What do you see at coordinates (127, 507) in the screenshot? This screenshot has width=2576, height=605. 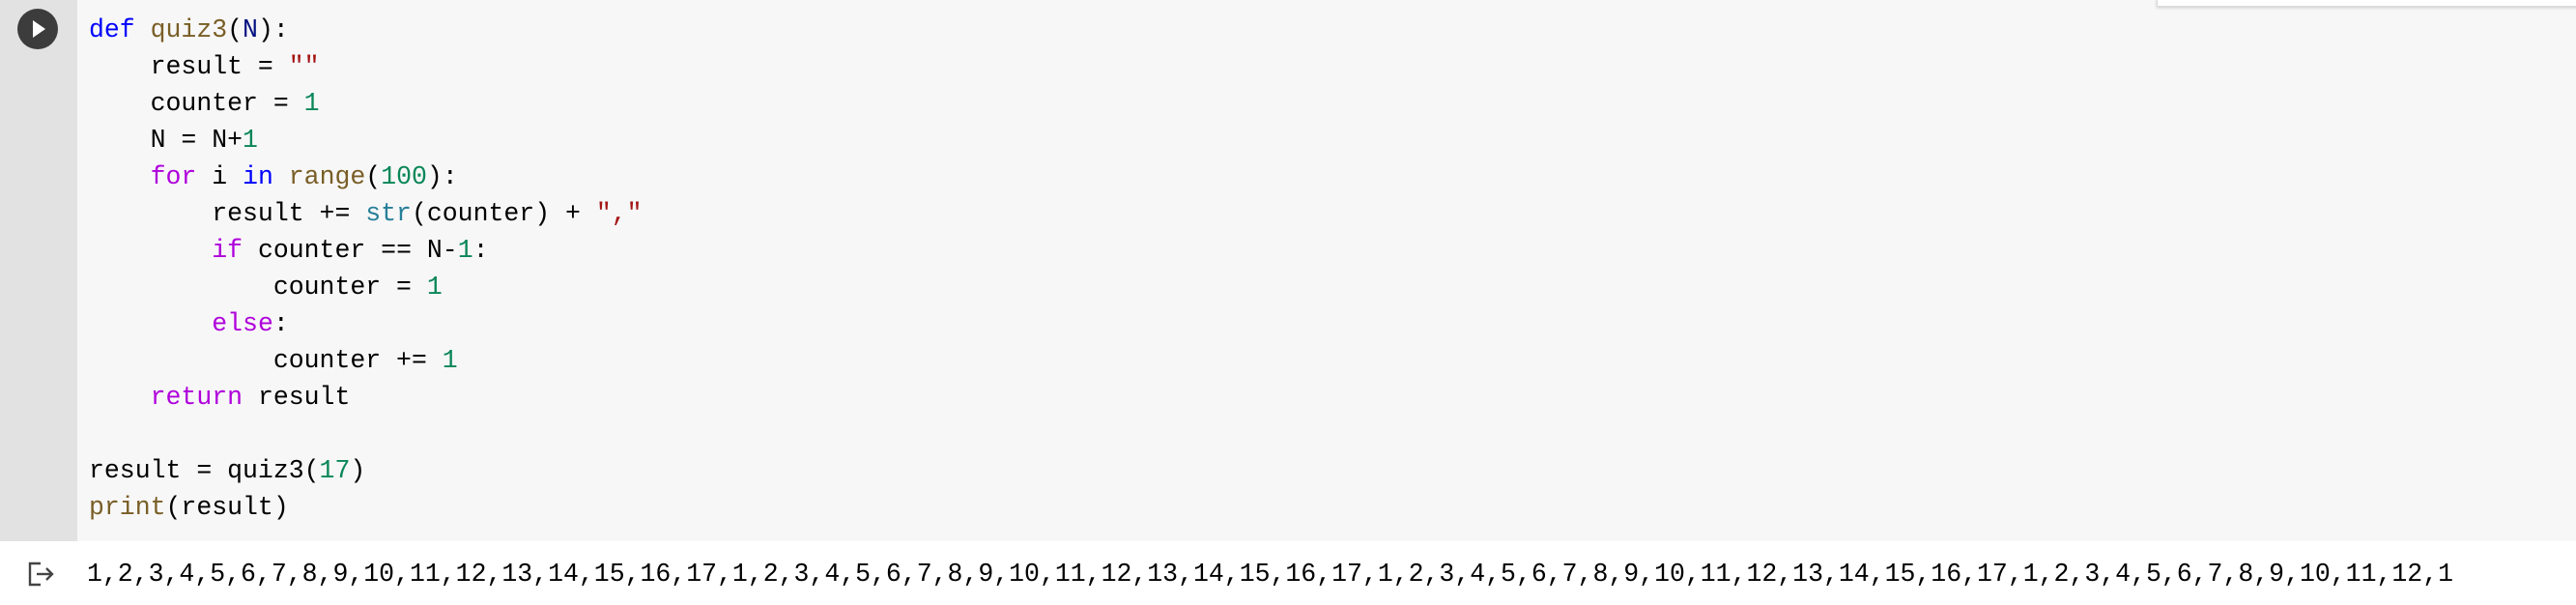 I see `code-token: print` at bounding box center [127, 507].